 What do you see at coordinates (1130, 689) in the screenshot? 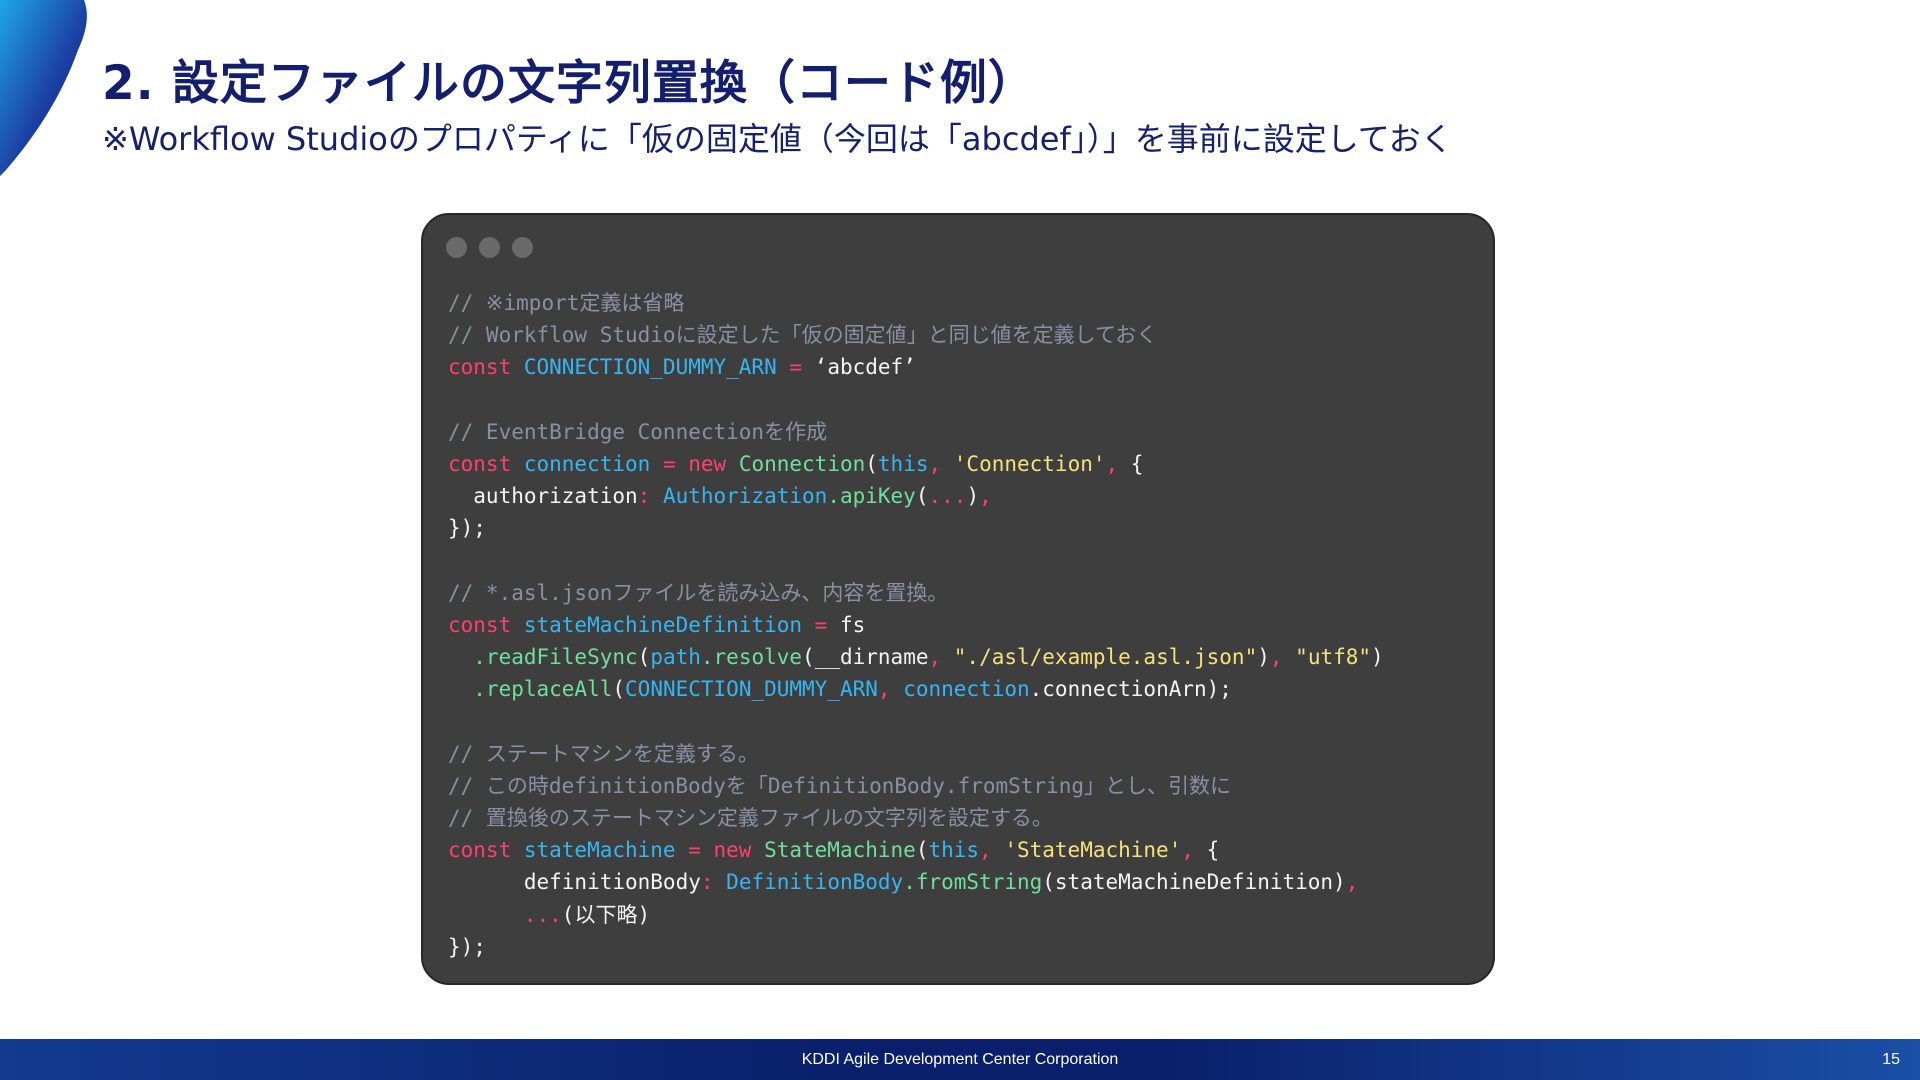
I see `code-token: .connectionArn);` at bounding box center [1130, 689].